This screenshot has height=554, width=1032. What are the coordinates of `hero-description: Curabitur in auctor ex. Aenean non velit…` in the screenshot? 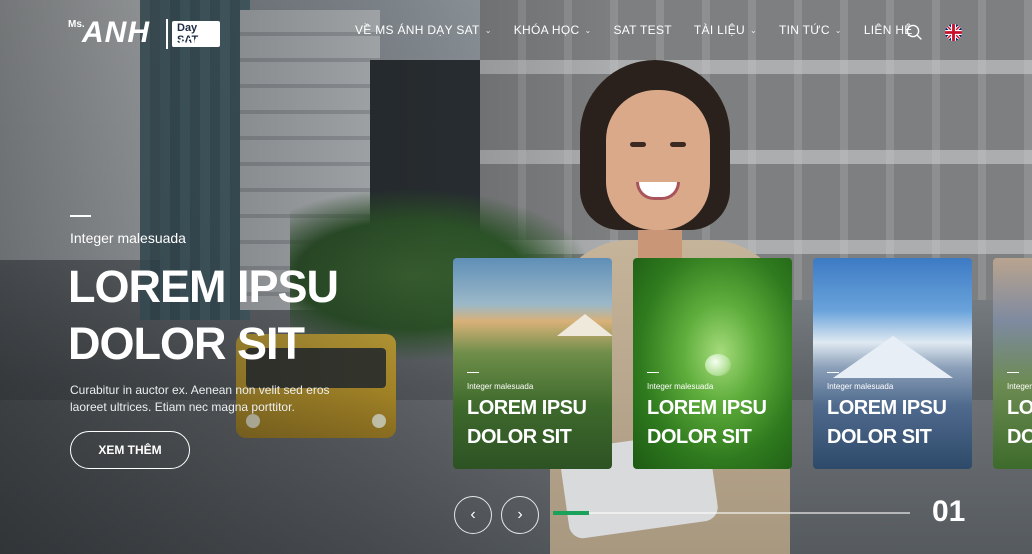 It's located at (200, 398).